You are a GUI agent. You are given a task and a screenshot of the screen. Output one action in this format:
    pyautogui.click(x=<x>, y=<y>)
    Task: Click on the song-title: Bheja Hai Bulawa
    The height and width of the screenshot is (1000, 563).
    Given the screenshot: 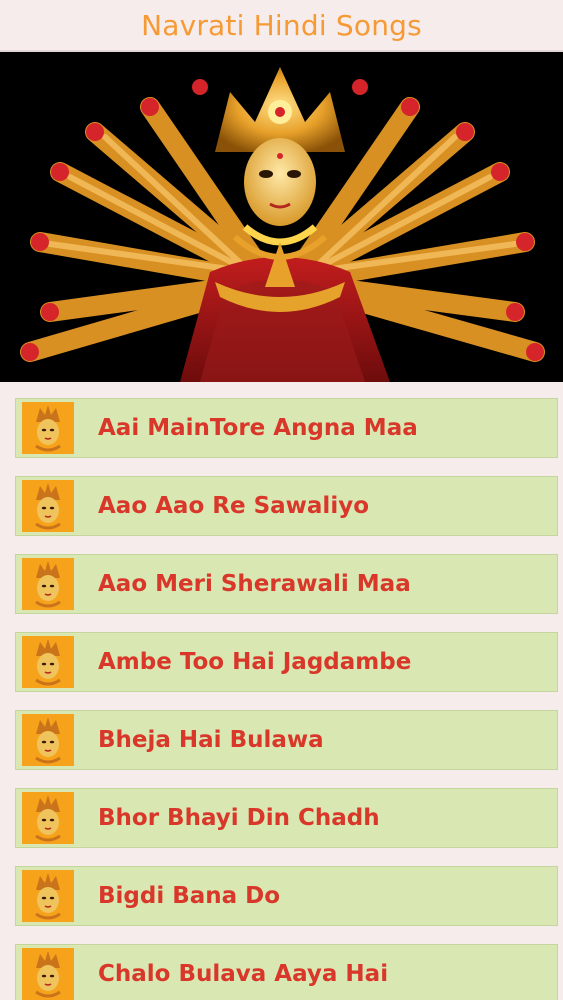 What is the action you would take?
    pyautogui.click(x=211, y=740)
    